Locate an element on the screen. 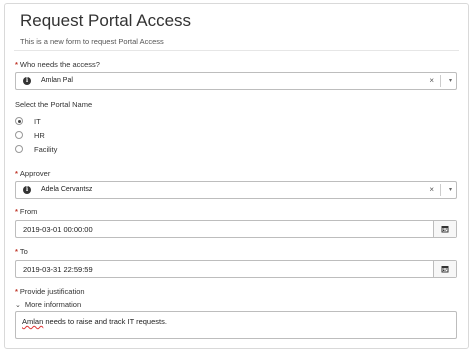 This screenshot has height=351, width=474. approver-label-text: Approver is located at coordinates (35, 173).